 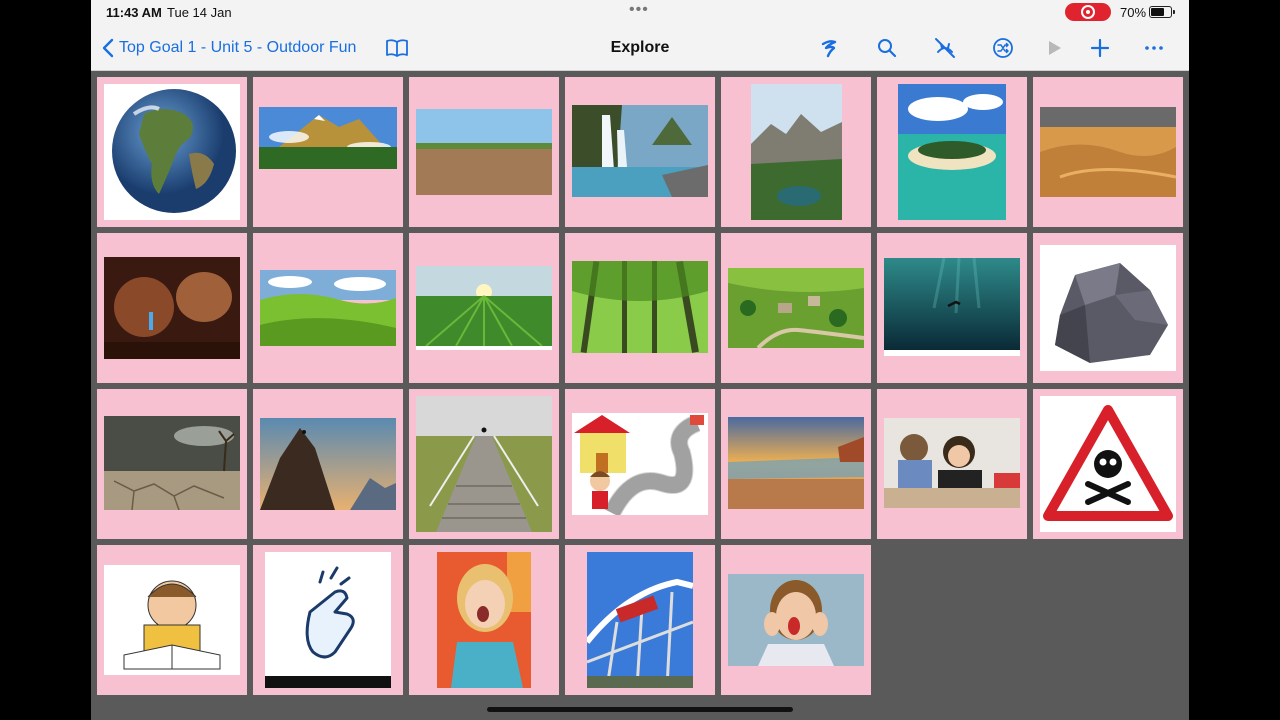 I want to click on village-image, so click(x=796, y=308).